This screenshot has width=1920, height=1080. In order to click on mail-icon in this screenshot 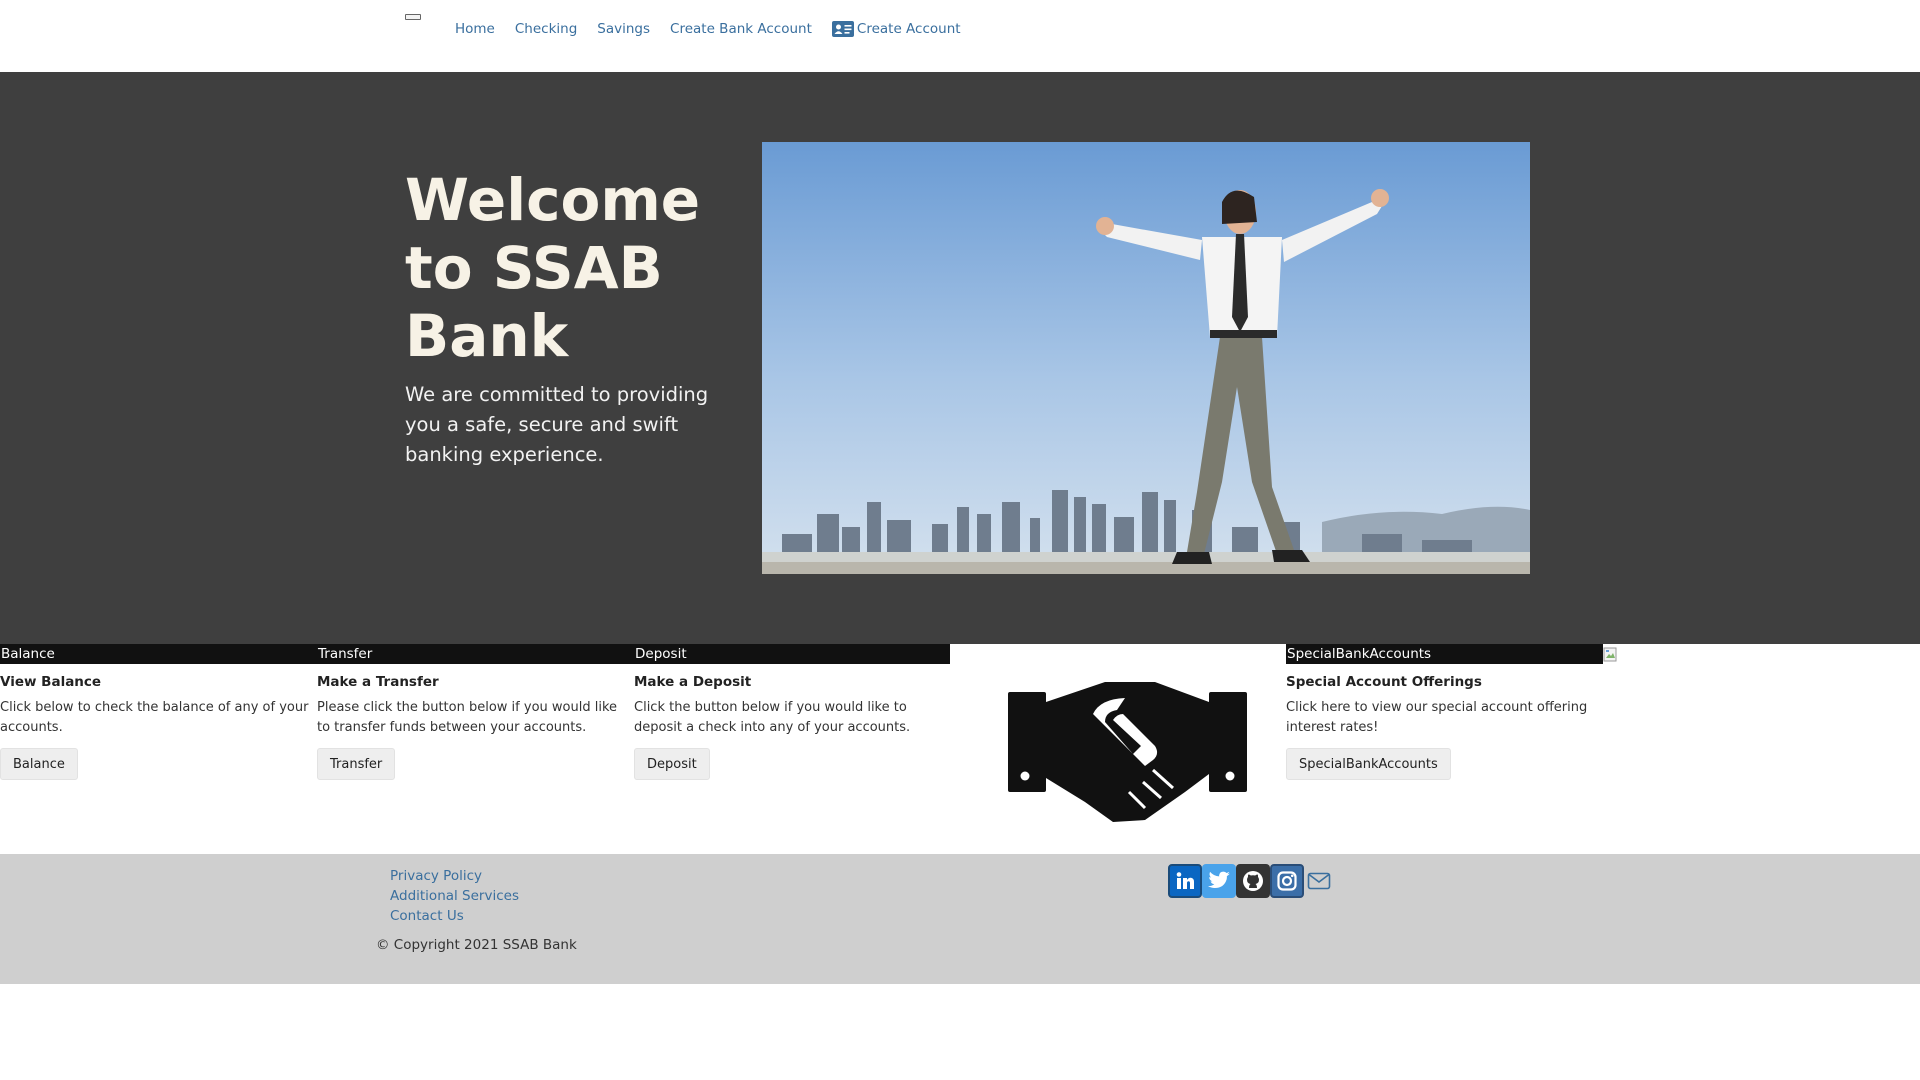, I will do `click(1319, 881)`.